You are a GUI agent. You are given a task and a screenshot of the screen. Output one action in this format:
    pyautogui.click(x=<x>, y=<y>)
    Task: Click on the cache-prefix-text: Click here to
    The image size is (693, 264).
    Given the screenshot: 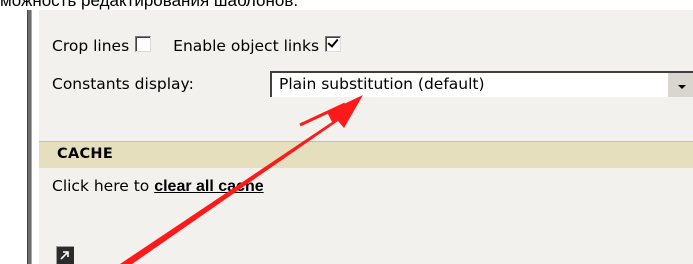 What is the action you would take?
    pyautogui.click(x=103, y=186)
    